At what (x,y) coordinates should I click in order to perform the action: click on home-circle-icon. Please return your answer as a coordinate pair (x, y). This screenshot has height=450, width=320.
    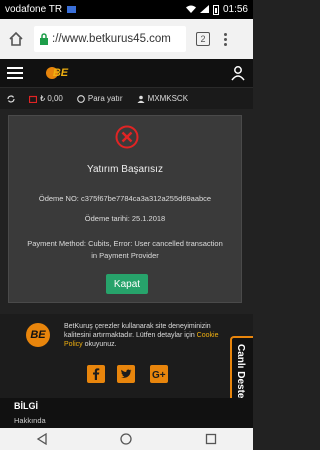
    Looking at the image, I should click on (126, 439).